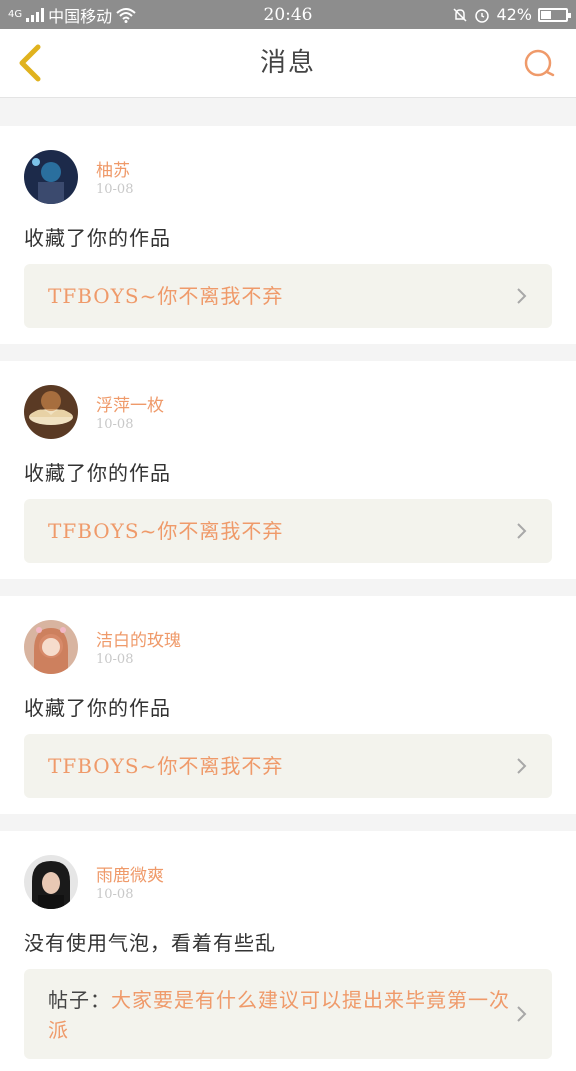 This screenshot has width=576, height=1071. What do you see at coordinates (514, 14) in the screenshot?
I see `battery-percent: 42%` at bounding box center [514, 14].